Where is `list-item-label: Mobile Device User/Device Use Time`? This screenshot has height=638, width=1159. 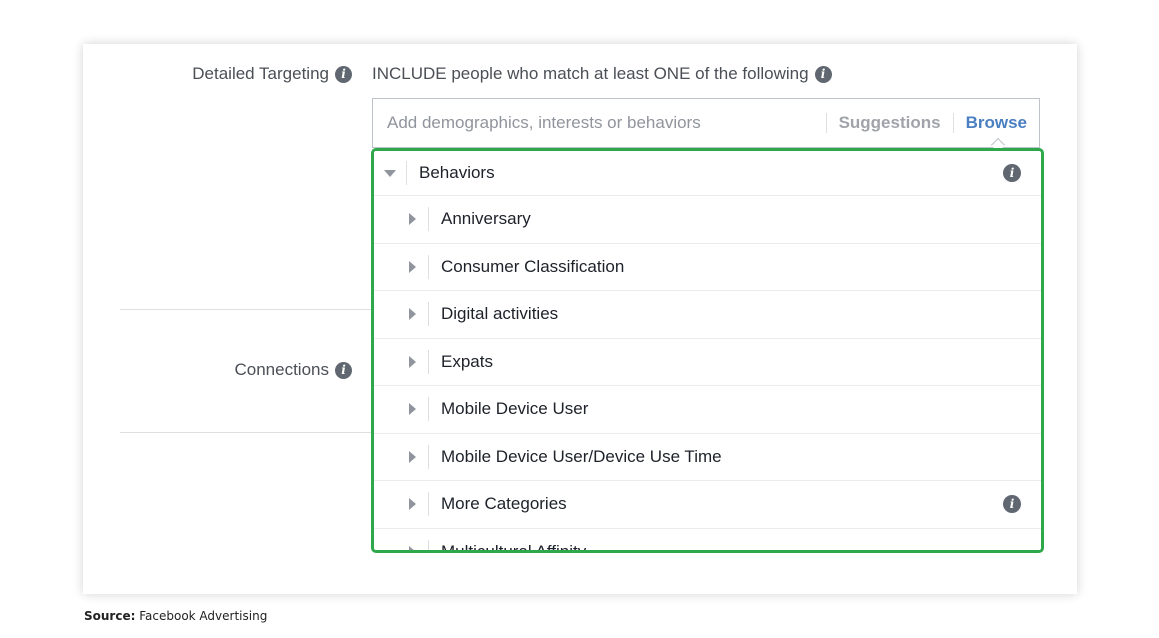 list-item-label: Mobile Device User/Device Use Time is located at coordinates (581, 456).